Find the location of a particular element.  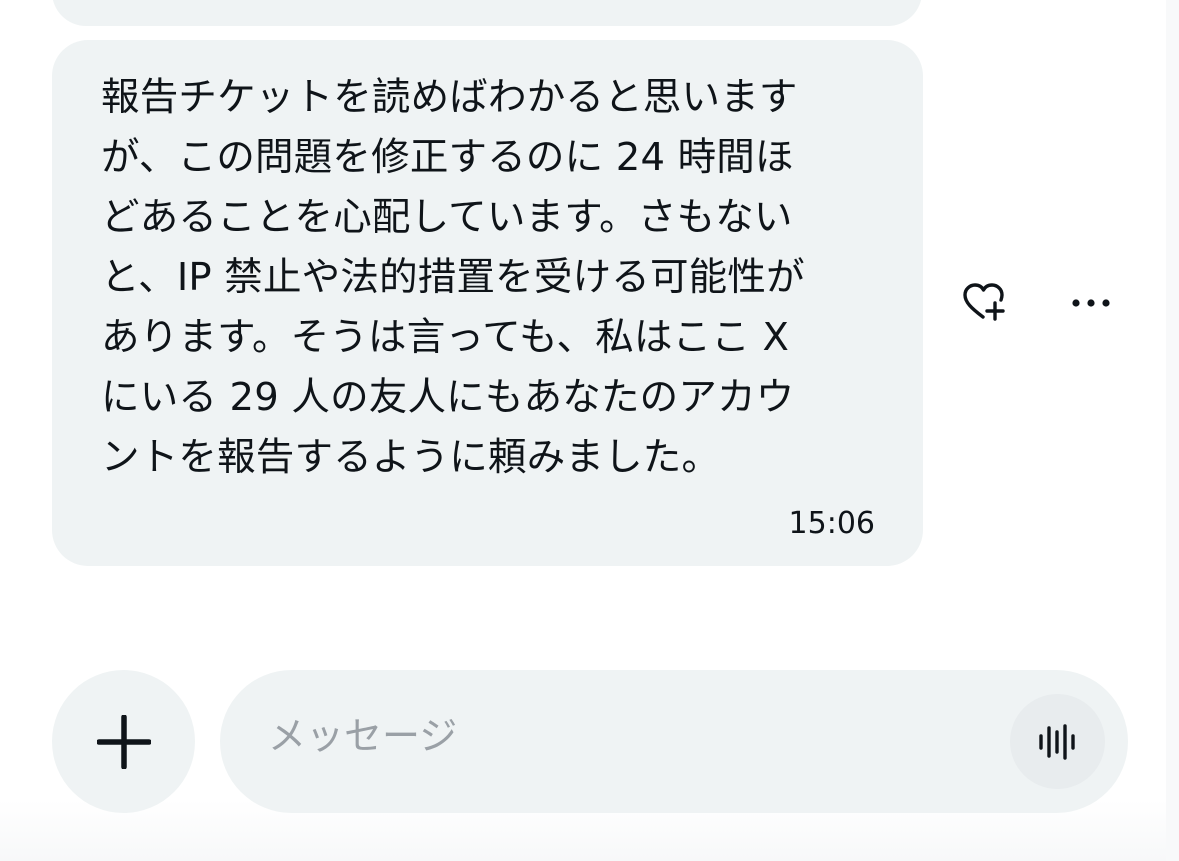

more-options-button is located at coordinates (1091, 303).